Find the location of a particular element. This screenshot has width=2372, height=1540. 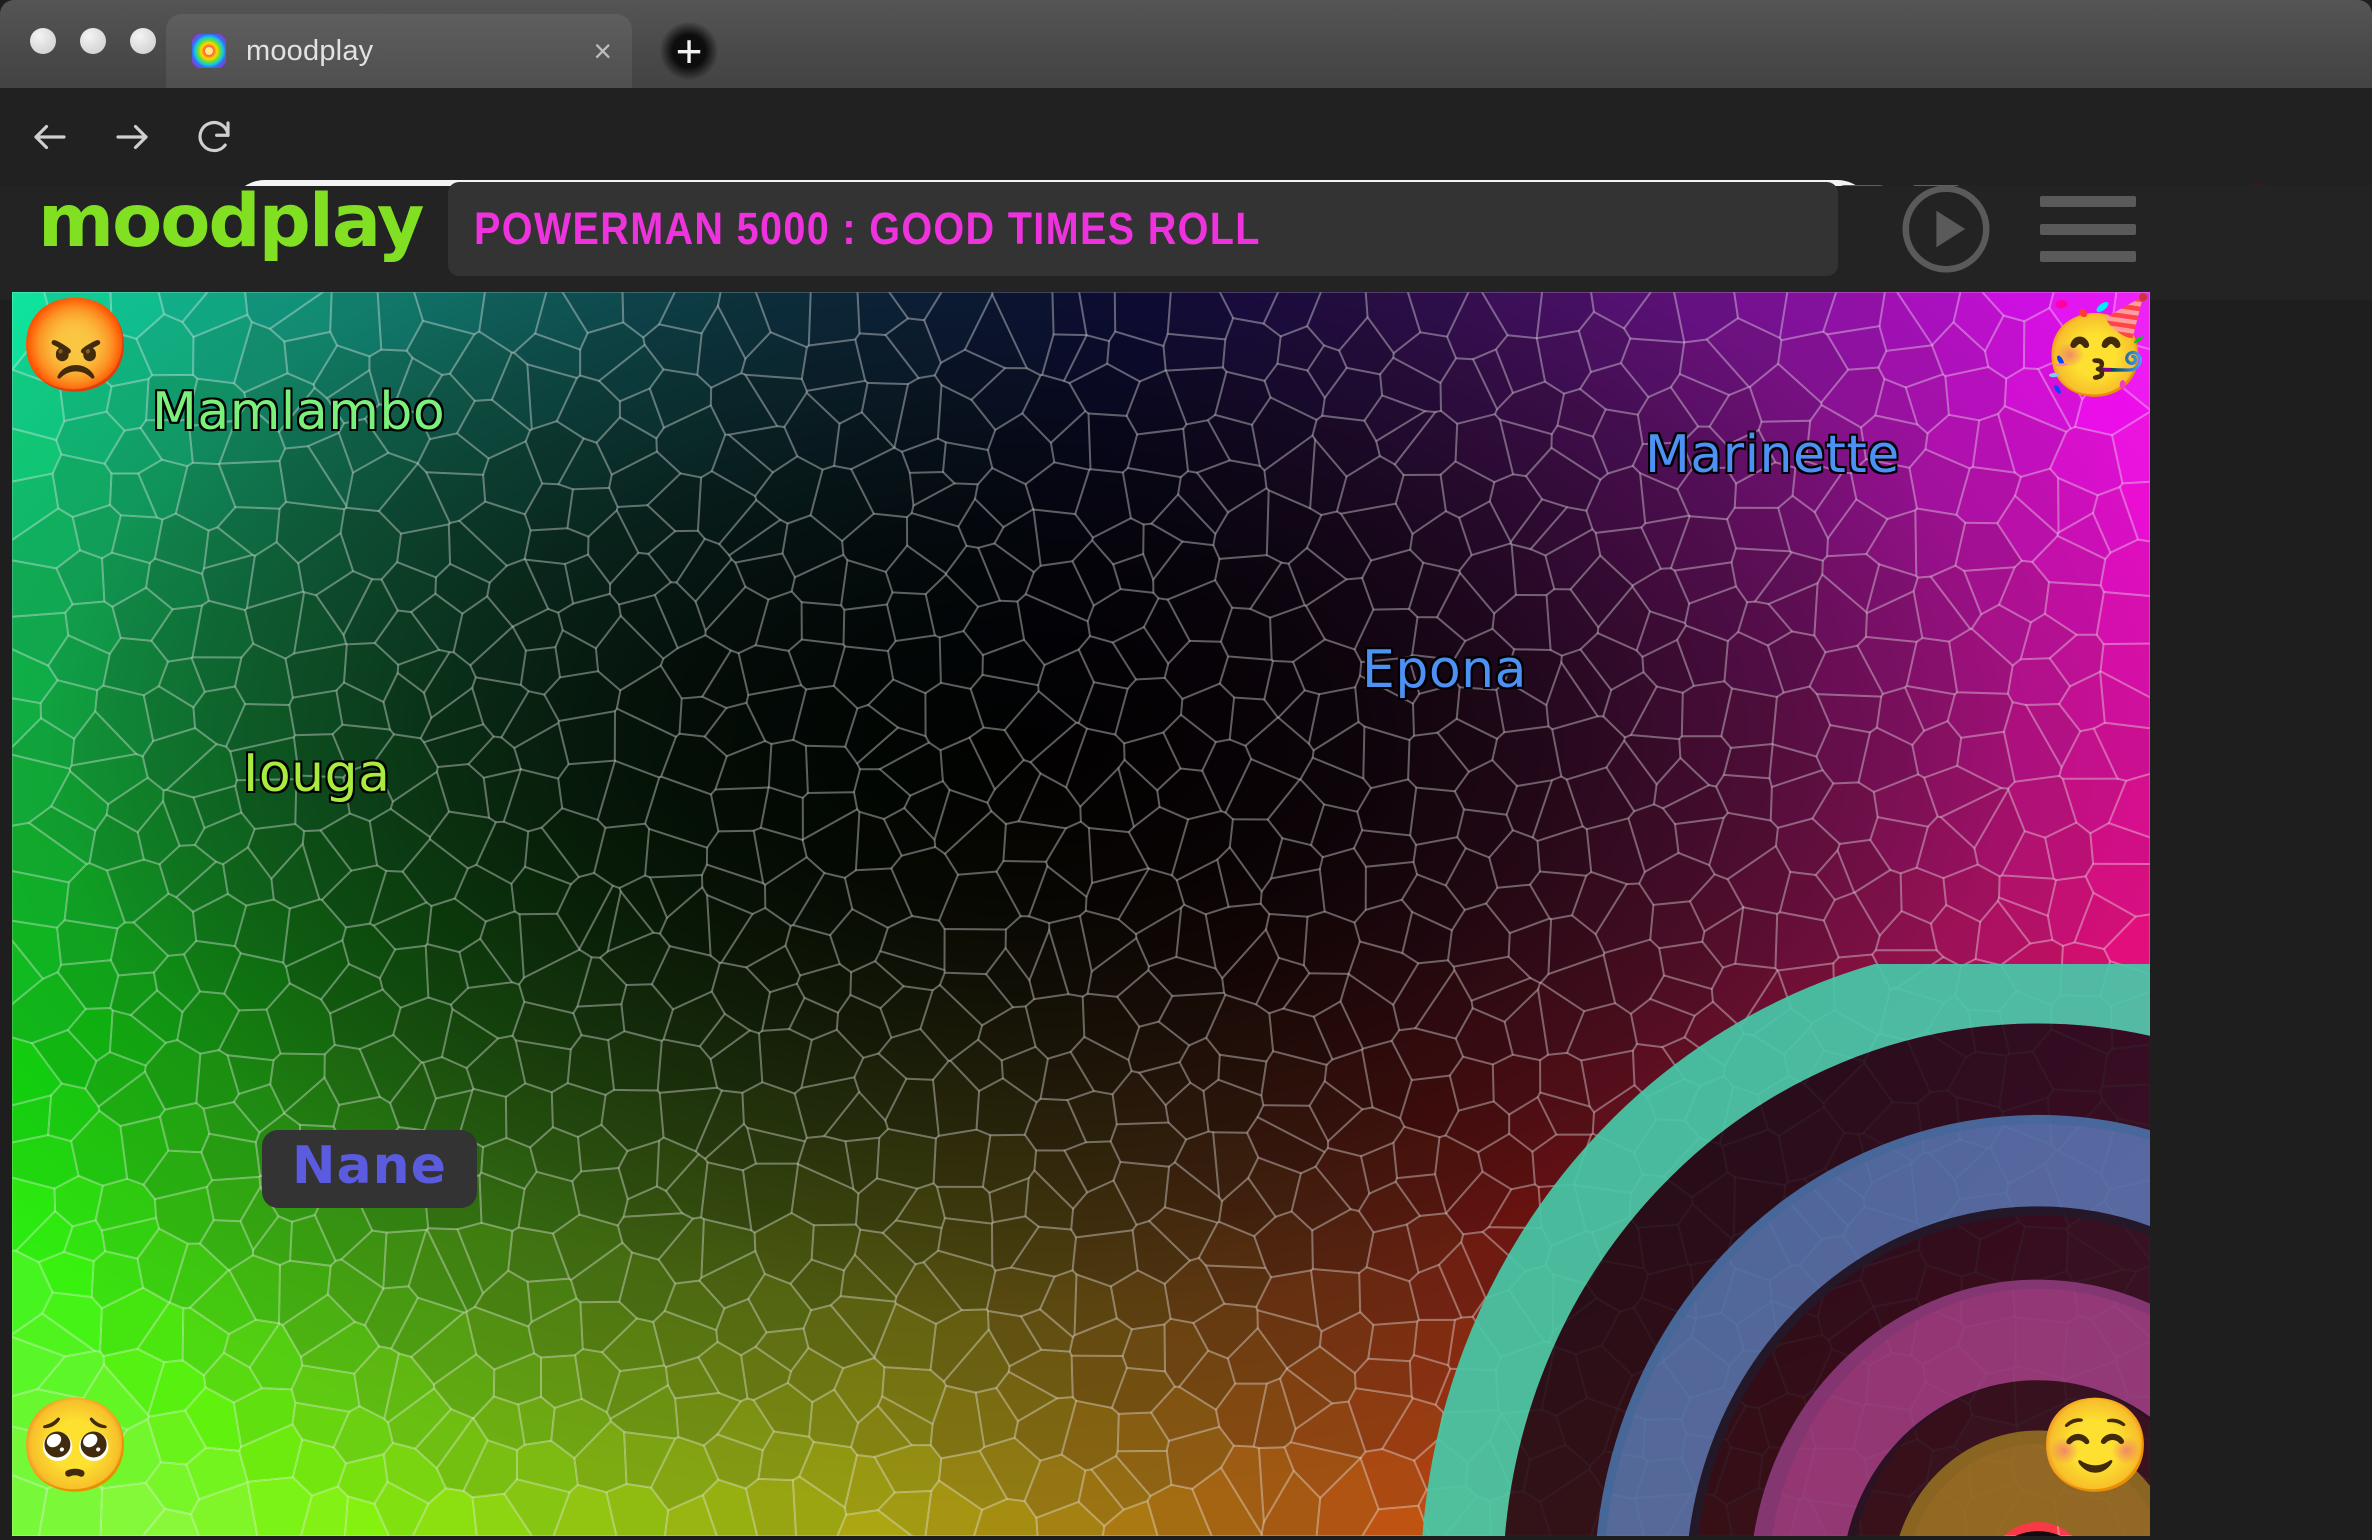

navigation-buttons is located at coordinates (132, 137).